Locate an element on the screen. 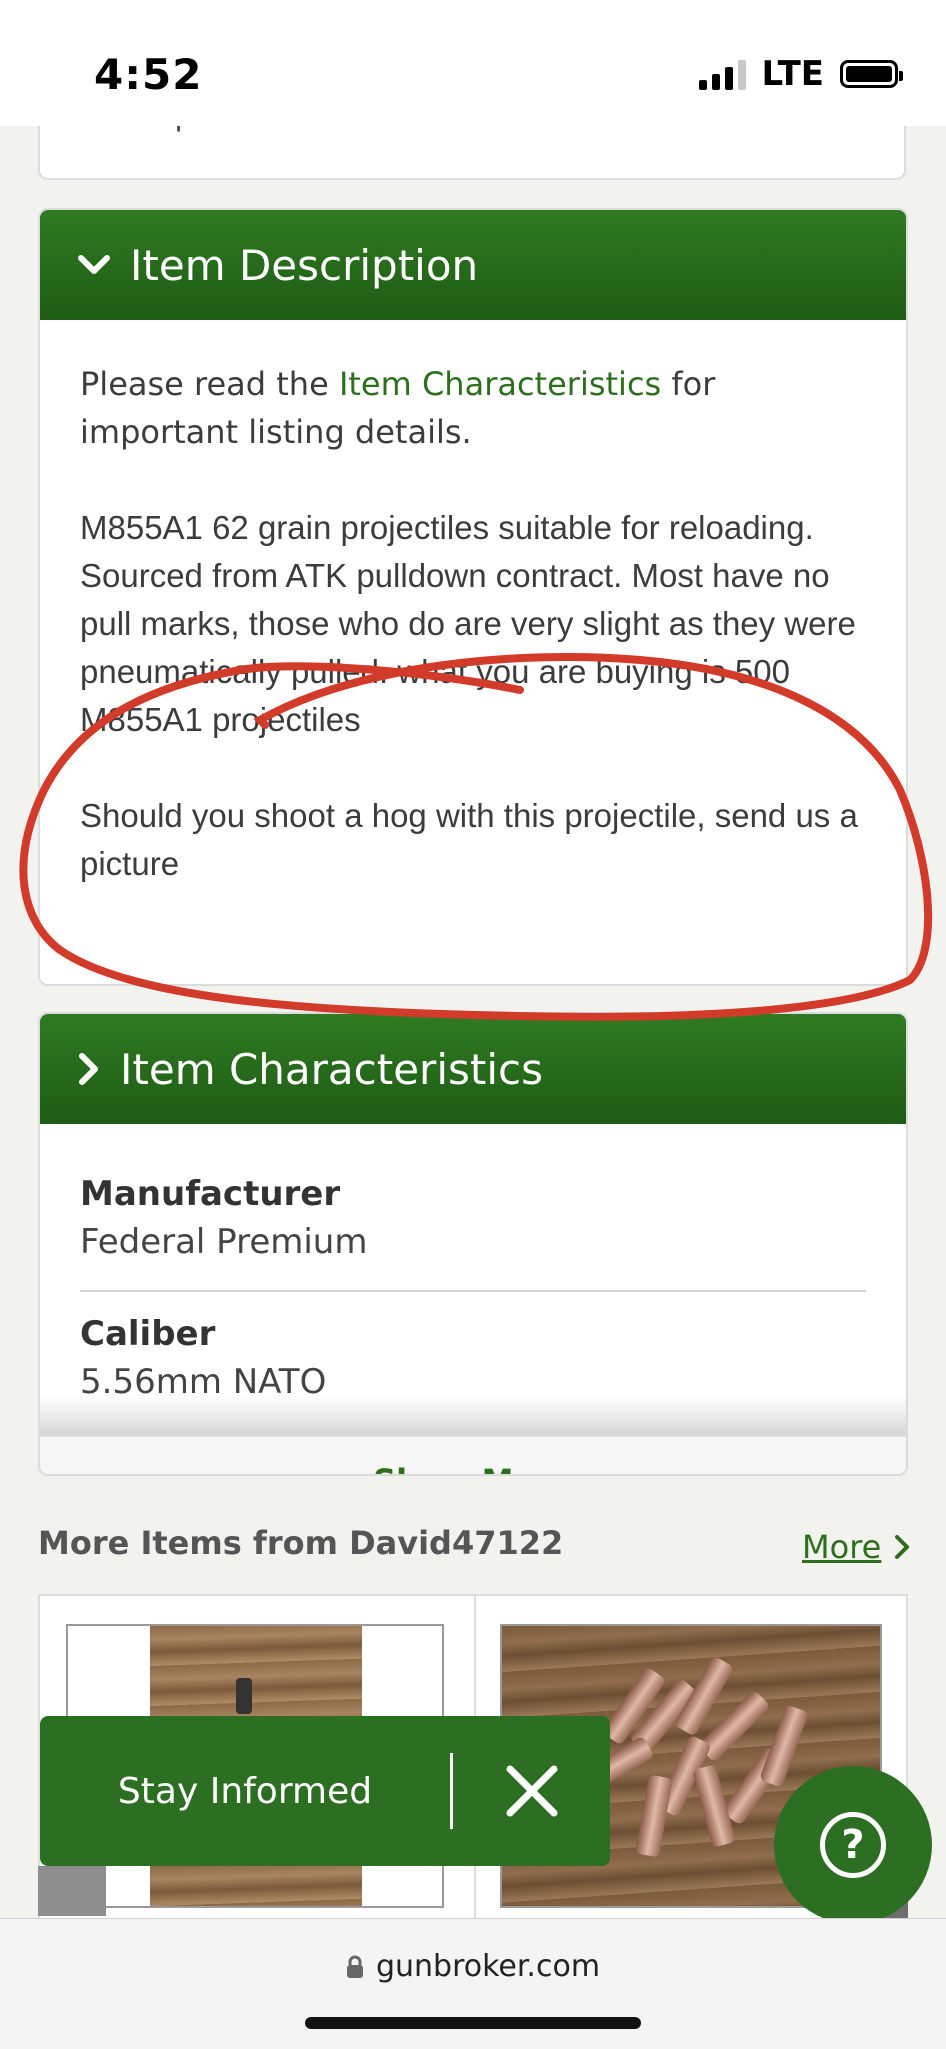 The height and width of the screenshot is (2049, 946). close-button is located at coordinates (531, 1791).